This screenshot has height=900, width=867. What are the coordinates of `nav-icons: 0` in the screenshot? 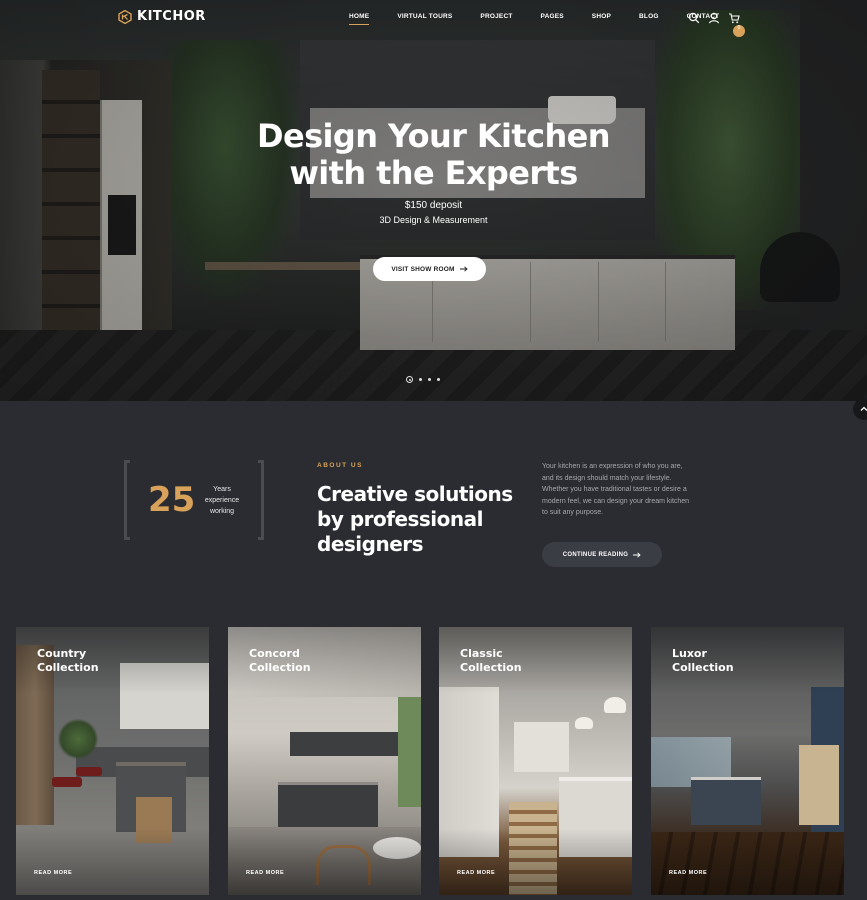 It's located at (716, 24).